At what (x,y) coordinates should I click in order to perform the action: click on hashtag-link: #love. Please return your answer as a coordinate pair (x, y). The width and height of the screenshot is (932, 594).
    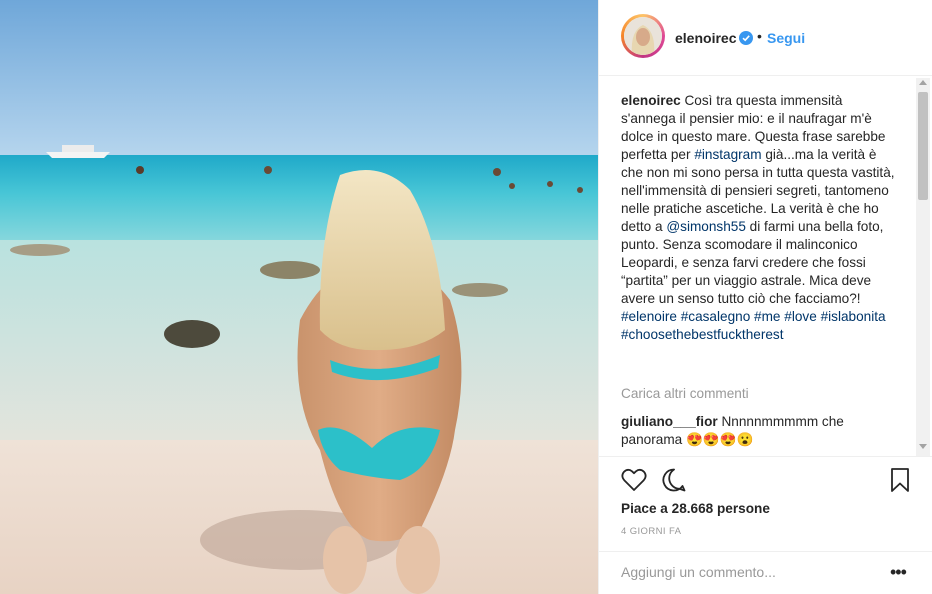
    Looking at the image, I should click on (800, 316).